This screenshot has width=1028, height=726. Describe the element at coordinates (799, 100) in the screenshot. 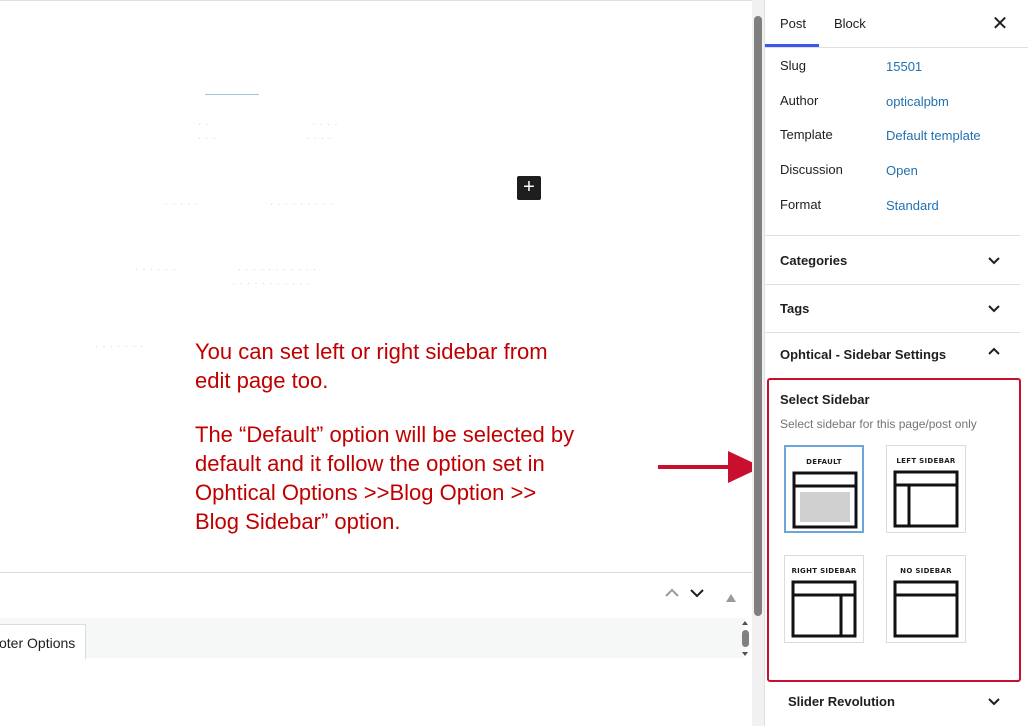

I see `author-label: Author` at that location.